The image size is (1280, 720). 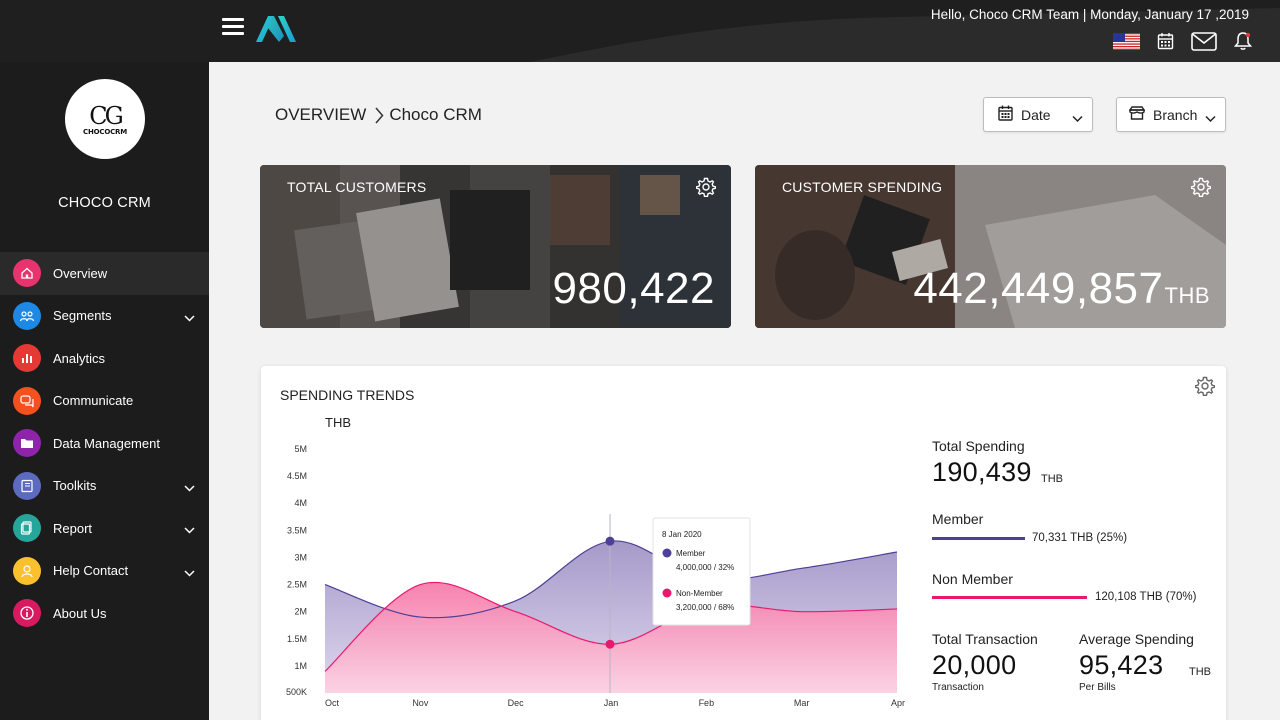 I want to click on x-tick-label: Jan, so click(x=611, y=703).